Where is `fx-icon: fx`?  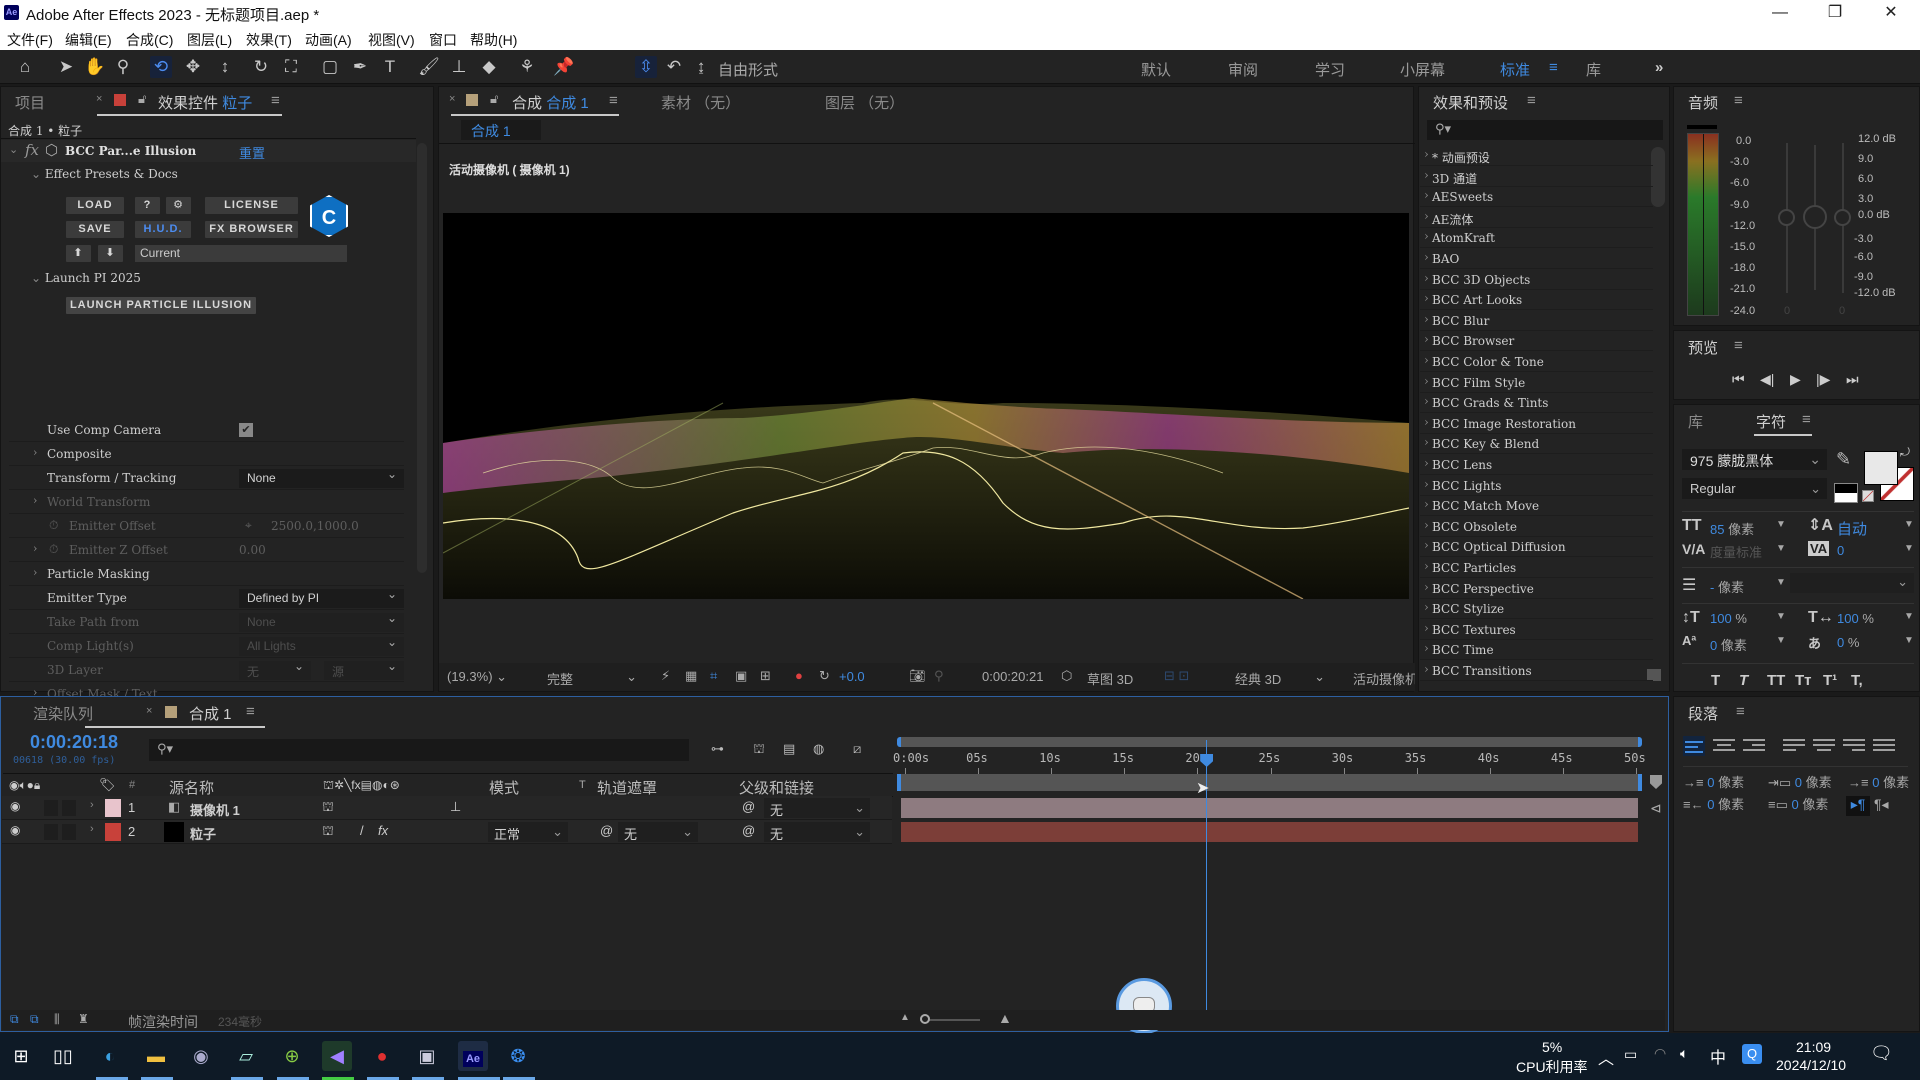
fx-icon: fx is located at coordinates (32, 150).